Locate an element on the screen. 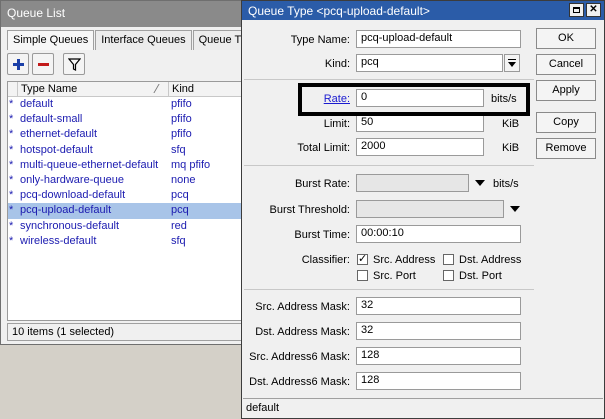 The image size is (605, 419). kind-row: Kind: pcq is located at coordinates (388, 65).